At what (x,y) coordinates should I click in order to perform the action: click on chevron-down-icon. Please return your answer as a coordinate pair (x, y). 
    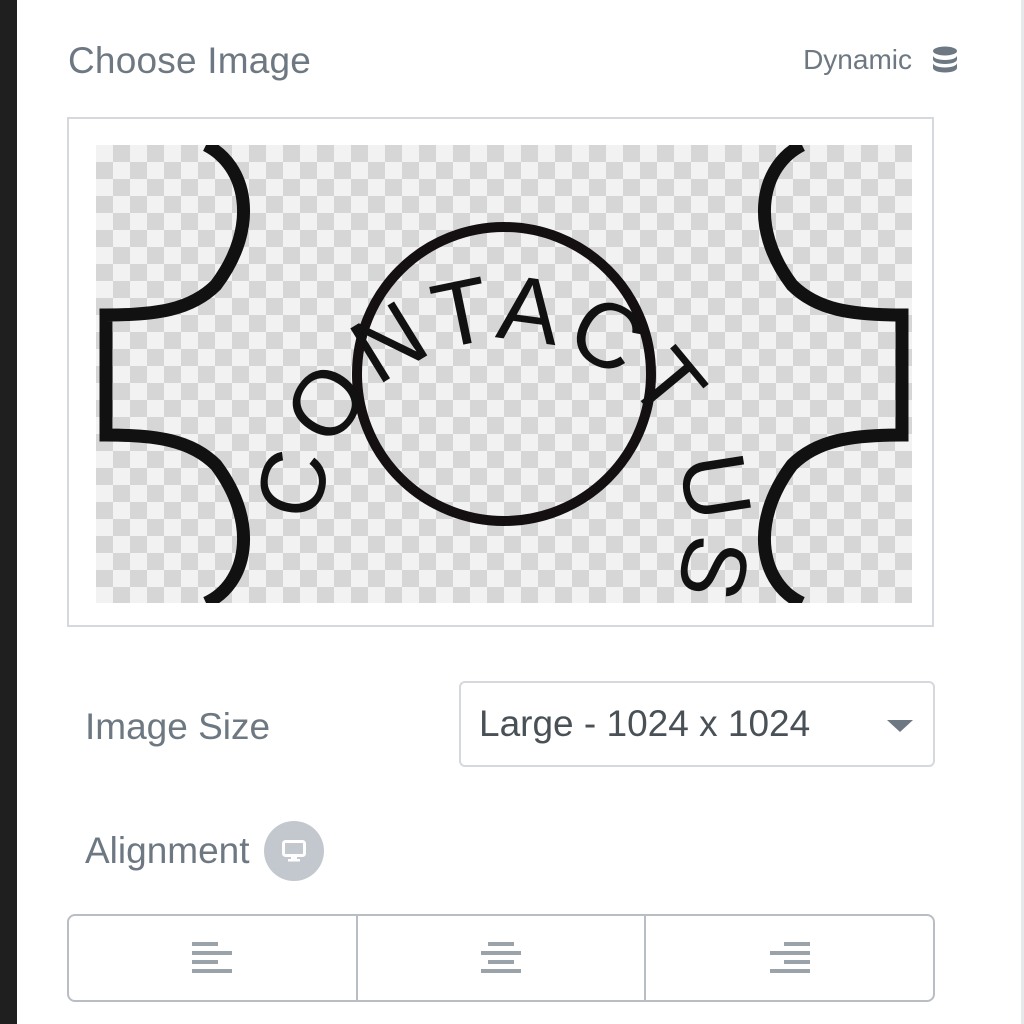
    Looking at the image, I should click on (900, 726).